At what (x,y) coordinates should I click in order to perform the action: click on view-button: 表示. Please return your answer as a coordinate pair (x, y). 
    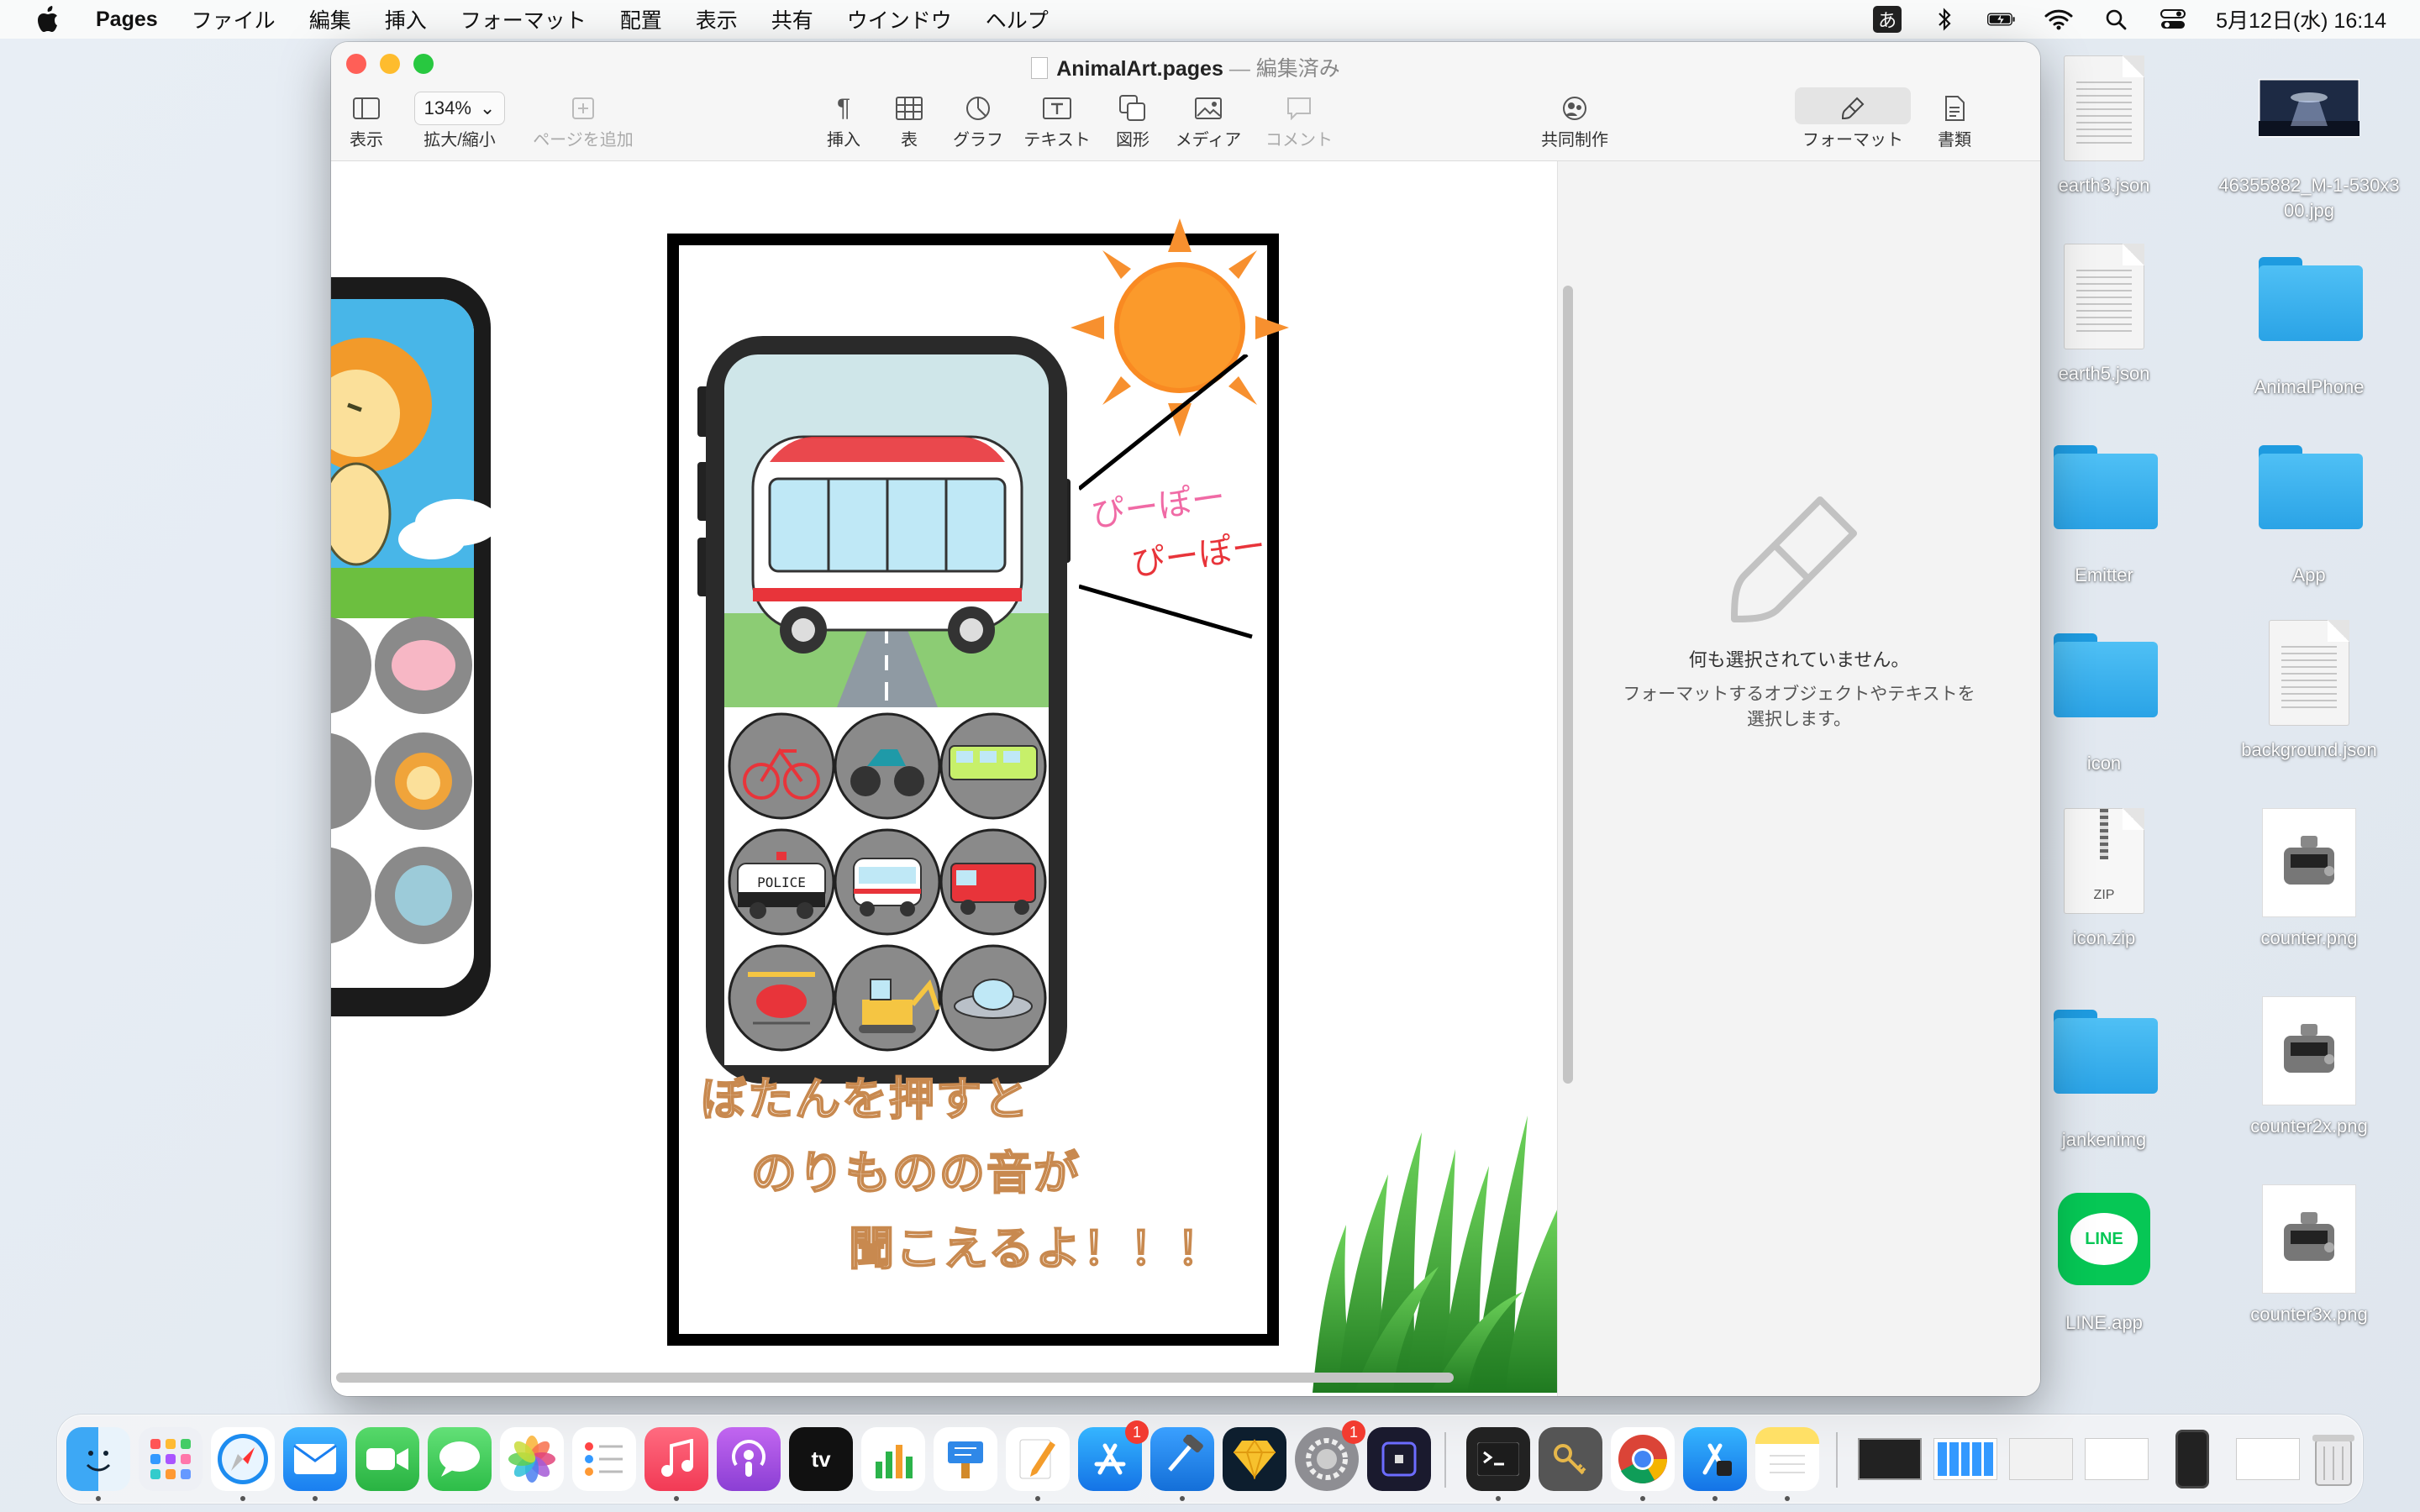
    Looking at the image, I should click on (366, 120).